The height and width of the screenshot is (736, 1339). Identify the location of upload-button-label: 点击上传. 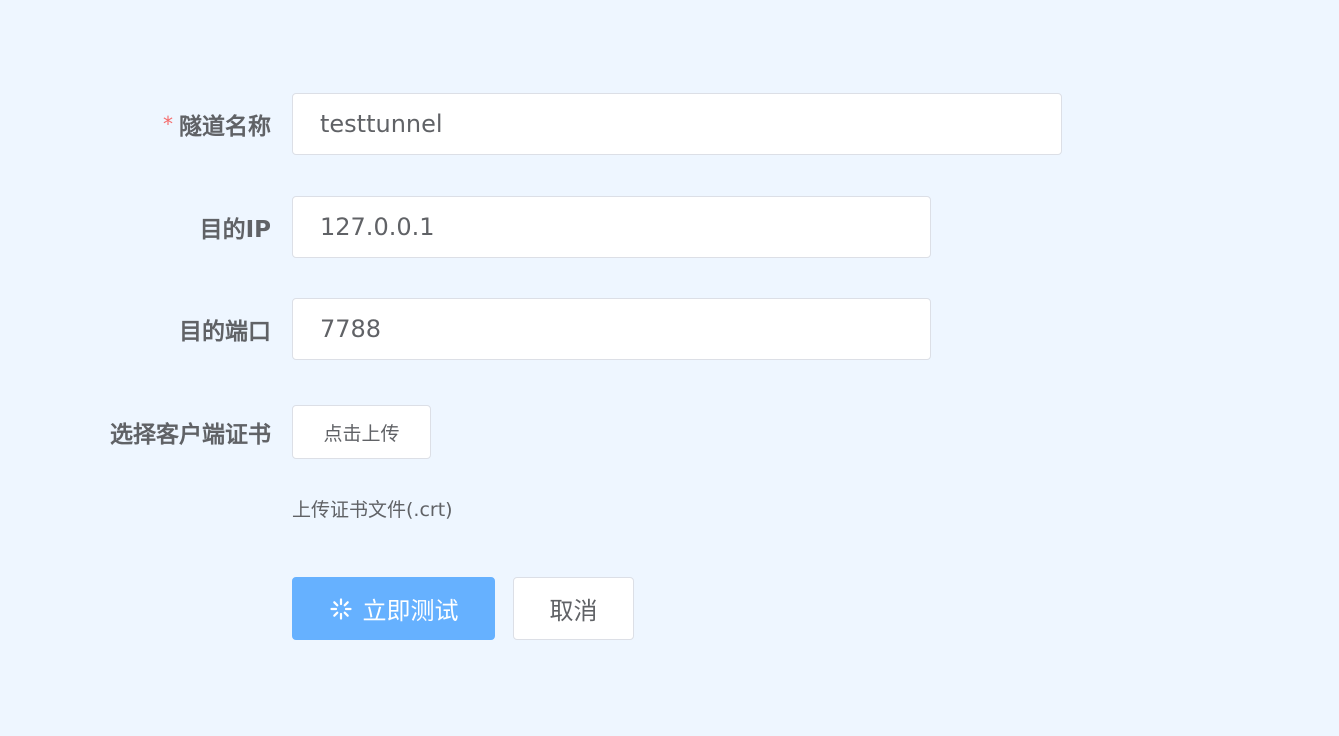
(361, 433).